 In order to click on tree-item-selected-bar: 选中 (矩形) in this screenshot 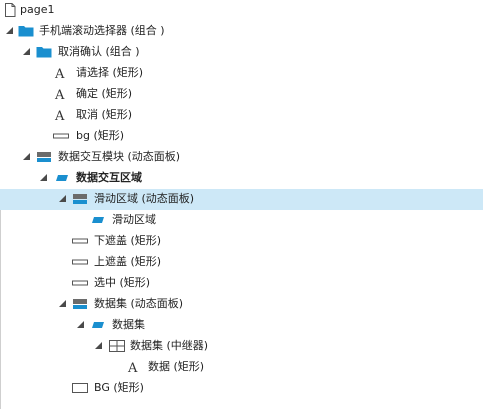, I will do `click(241, 283)`.